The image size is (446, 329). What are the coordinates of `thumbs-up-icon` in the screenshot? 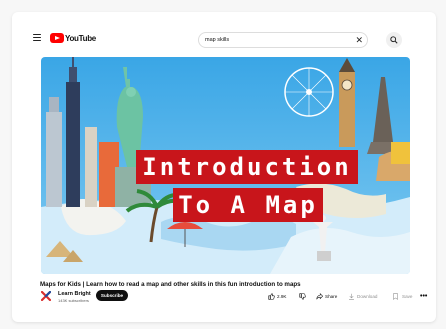 It's located at (271, 296).